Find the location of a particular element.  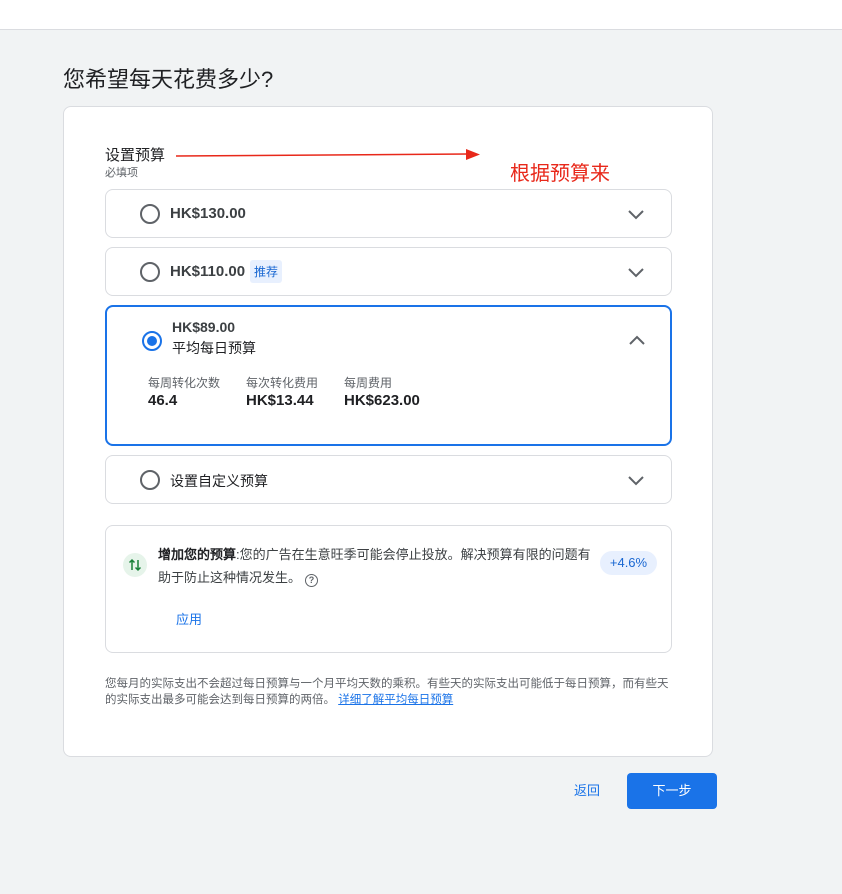

option-label: HK$130.00 is located at coordinates (208, 213).